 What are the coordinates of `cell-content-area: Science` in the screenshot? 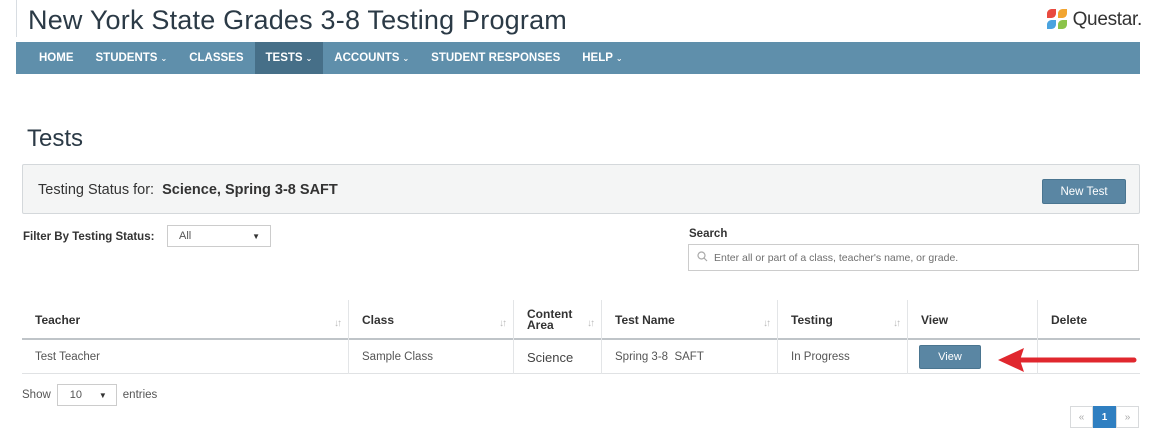 It's located at (557, 357).